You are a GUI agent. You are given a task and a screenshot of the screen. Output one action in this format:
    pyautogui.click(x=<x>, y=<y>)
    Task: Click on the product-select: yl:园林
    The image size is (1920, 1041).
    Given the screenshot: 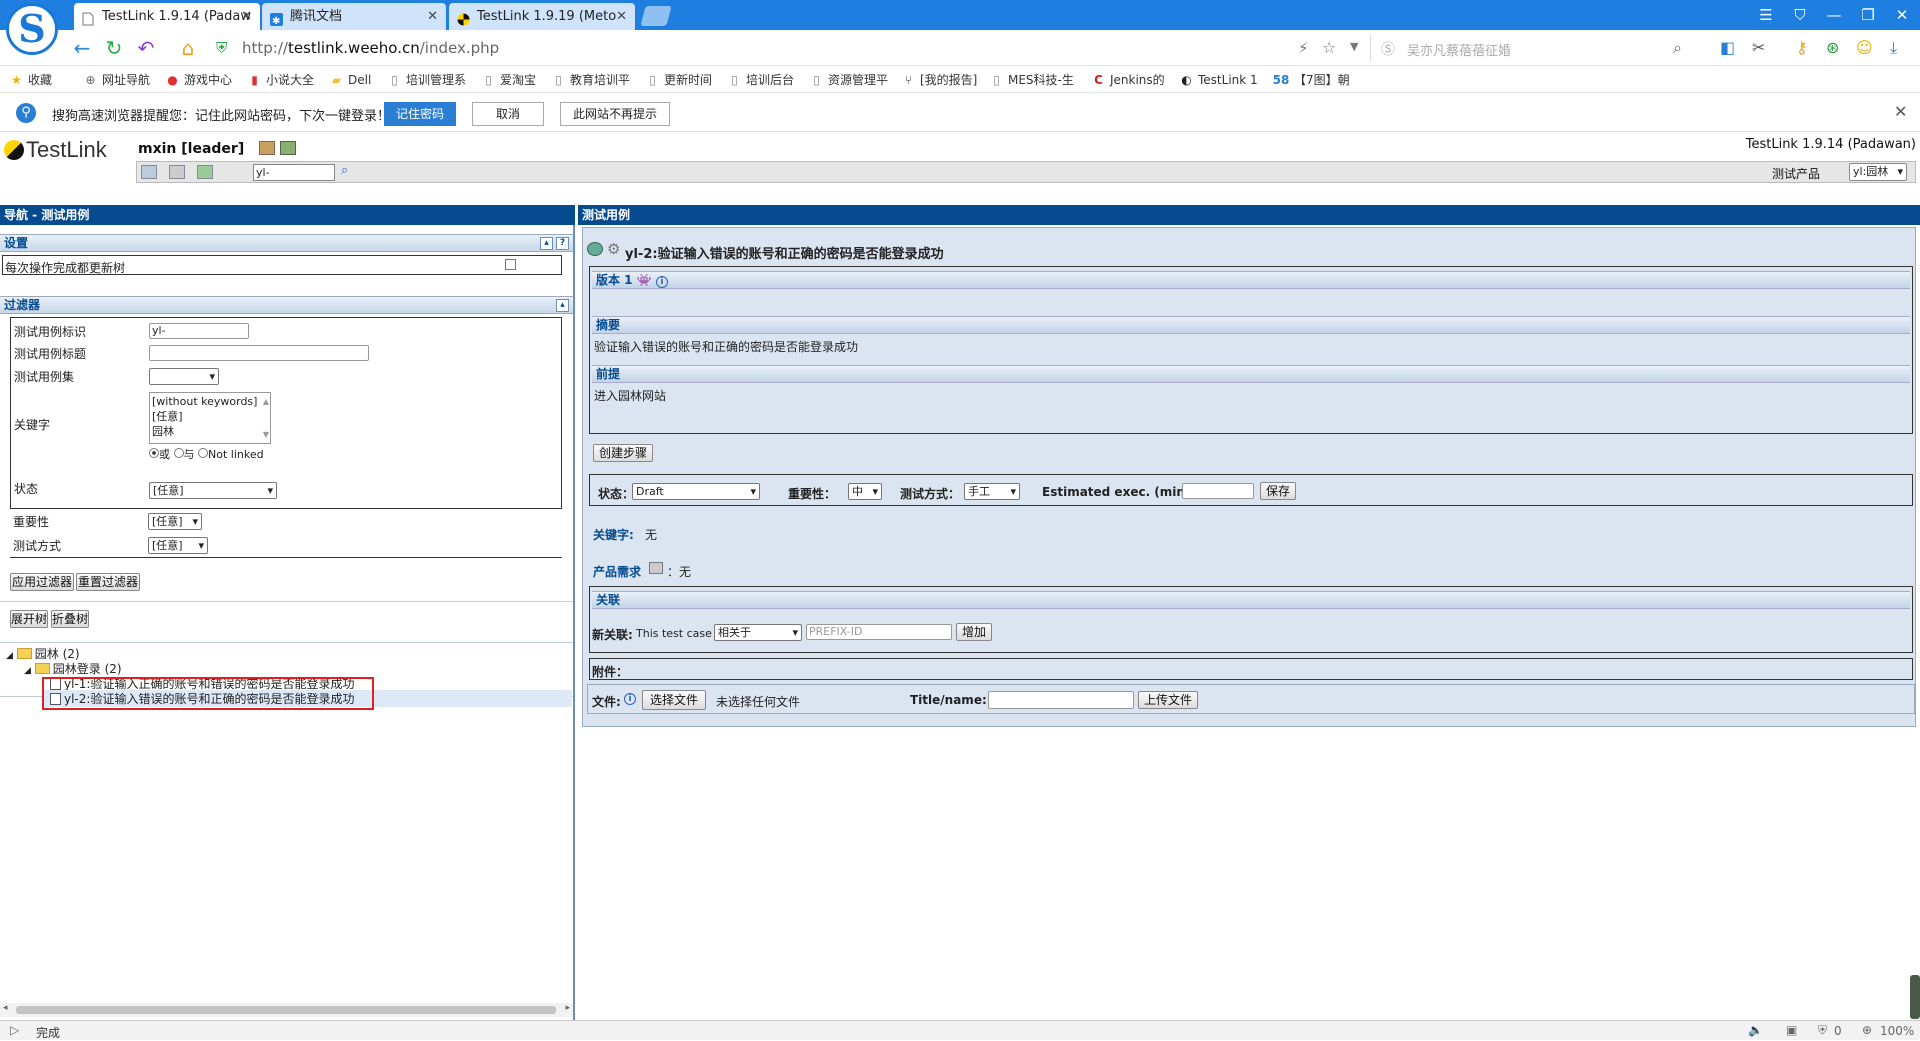 What is the action you would take?
    pyautogui.click(x=1878, y=172)
    